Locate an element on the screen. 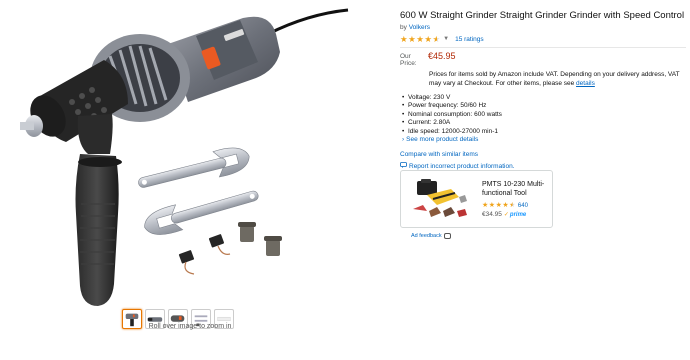 Image resolution: width=690 pixels, height=360 pixels. ad-title: PMTS 10-230 Multi-functional Tool is located at coordinates (516, 189).